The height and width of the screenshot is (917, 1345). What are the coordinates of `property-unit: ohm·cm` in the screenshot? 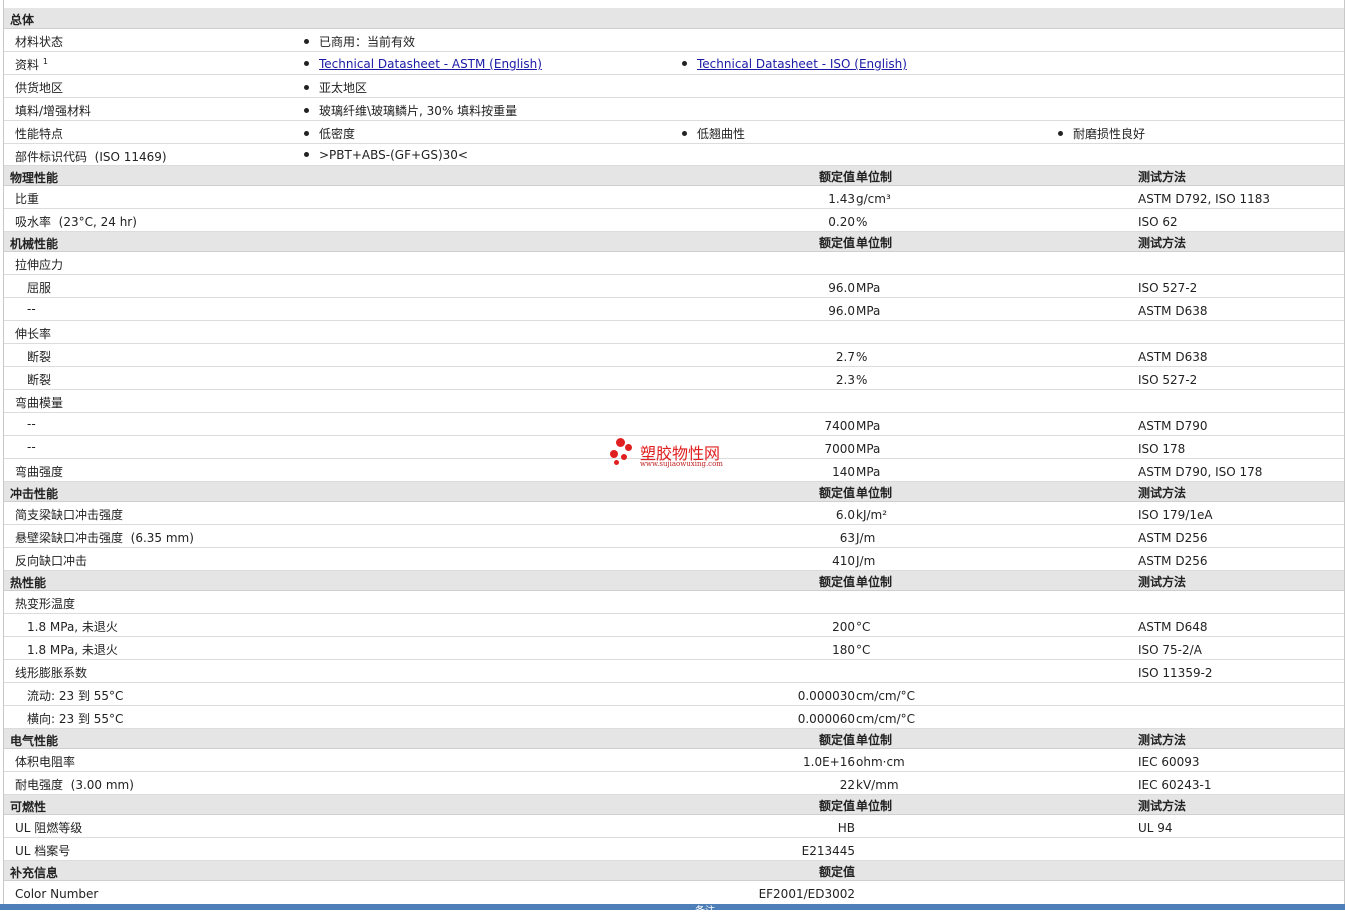 It's located at (880, 762).